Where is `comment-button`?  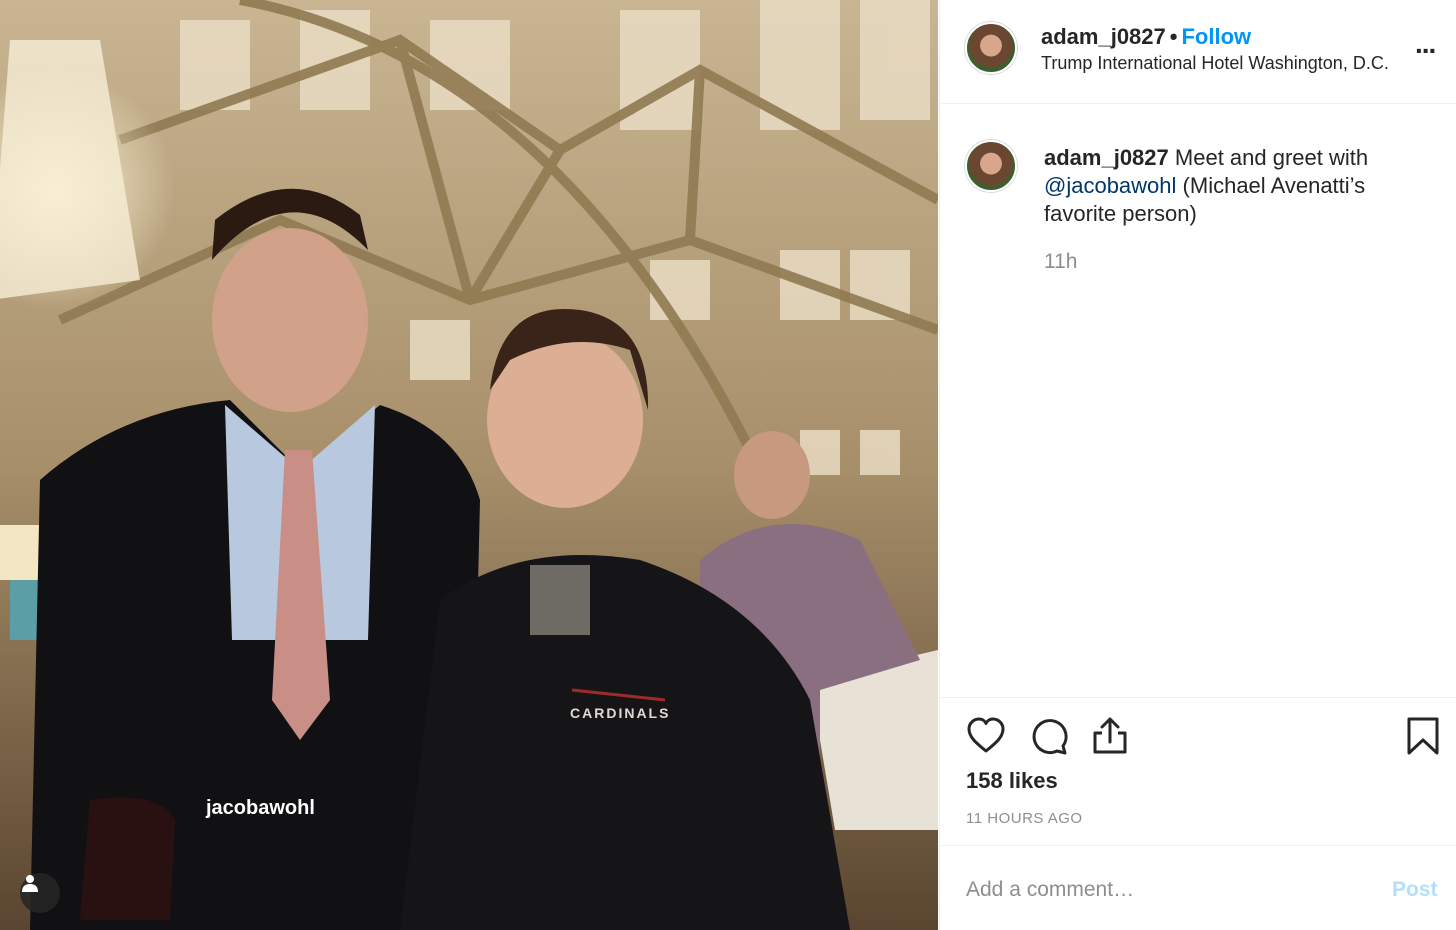 comment-button is located at coordinates (1048, 738).